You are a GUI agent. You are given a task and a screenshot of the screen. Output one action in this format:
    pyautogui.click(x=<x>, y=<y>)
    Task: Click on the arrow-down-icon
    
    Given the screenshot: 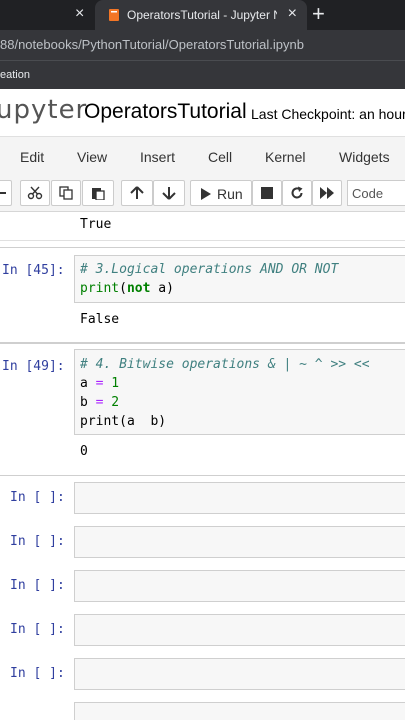 What is the action you would take?
    pyautogui.click(x=169, y=193)
    